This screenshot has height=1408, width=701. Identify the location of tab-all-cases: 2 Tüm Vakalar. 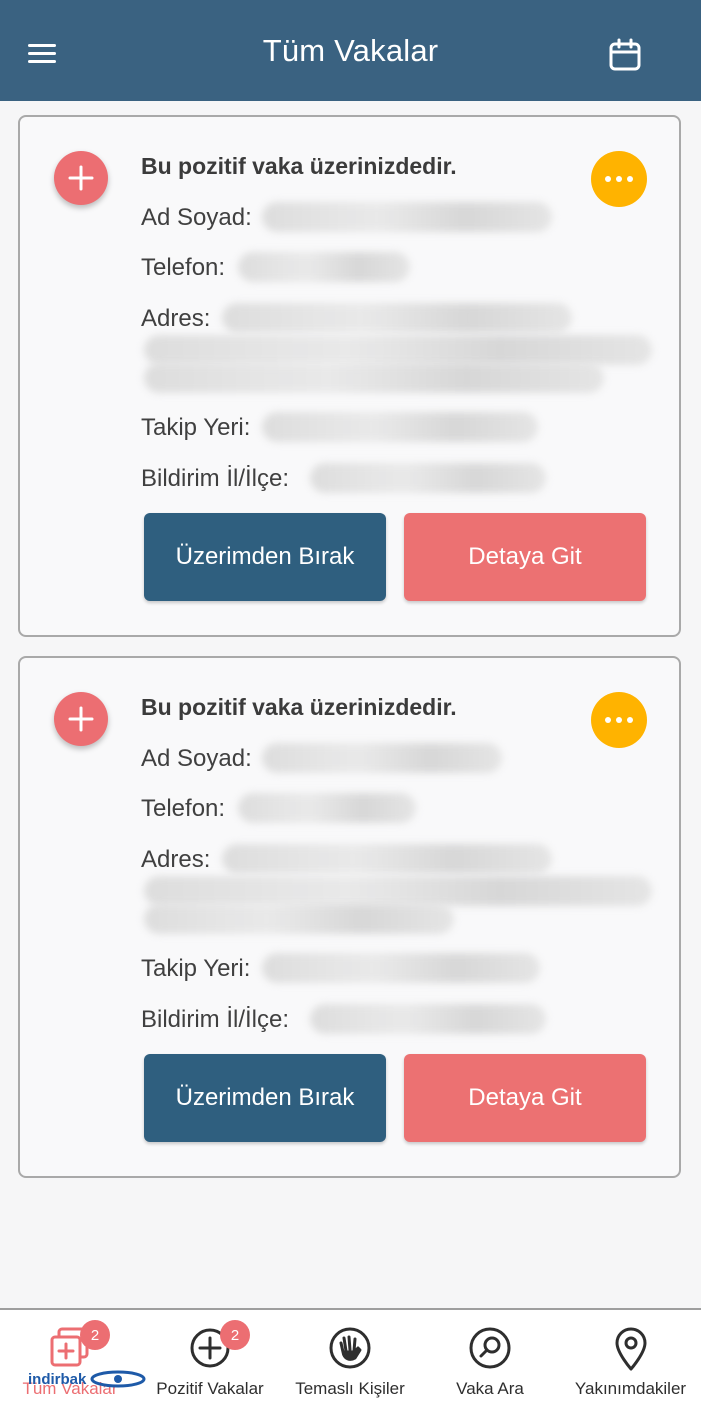
(70, 1359).